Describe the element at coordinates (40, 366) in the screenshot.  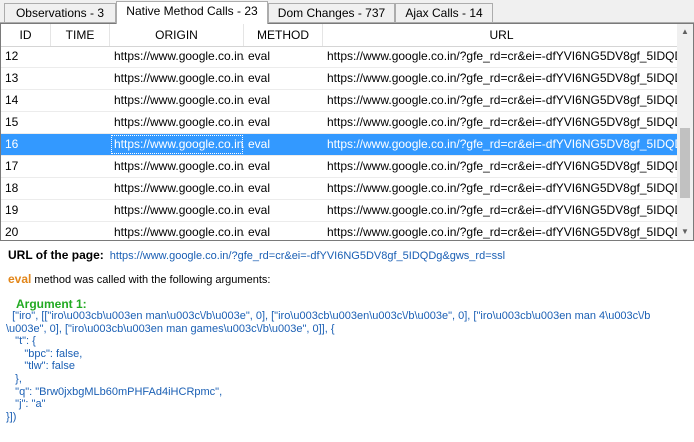
I see `code-line: "tlw": false` at that location.